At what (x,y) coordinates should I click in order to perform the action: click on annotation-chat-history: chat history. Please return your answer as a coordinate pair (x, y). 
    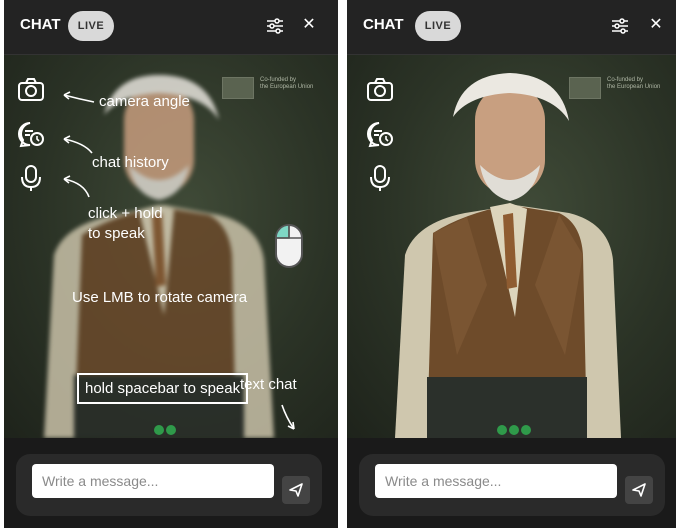
    Looking at the image, I should click on (130, 162).